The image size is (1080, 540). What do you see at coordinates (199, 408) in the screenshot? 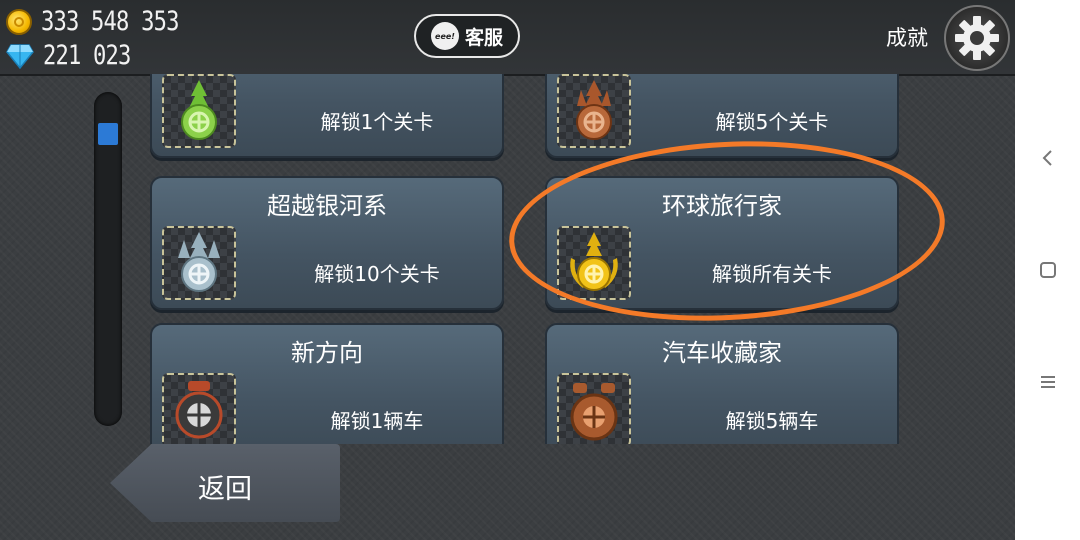
I see `dark-wheel-badge-icon` at bounding box center [199, 408].